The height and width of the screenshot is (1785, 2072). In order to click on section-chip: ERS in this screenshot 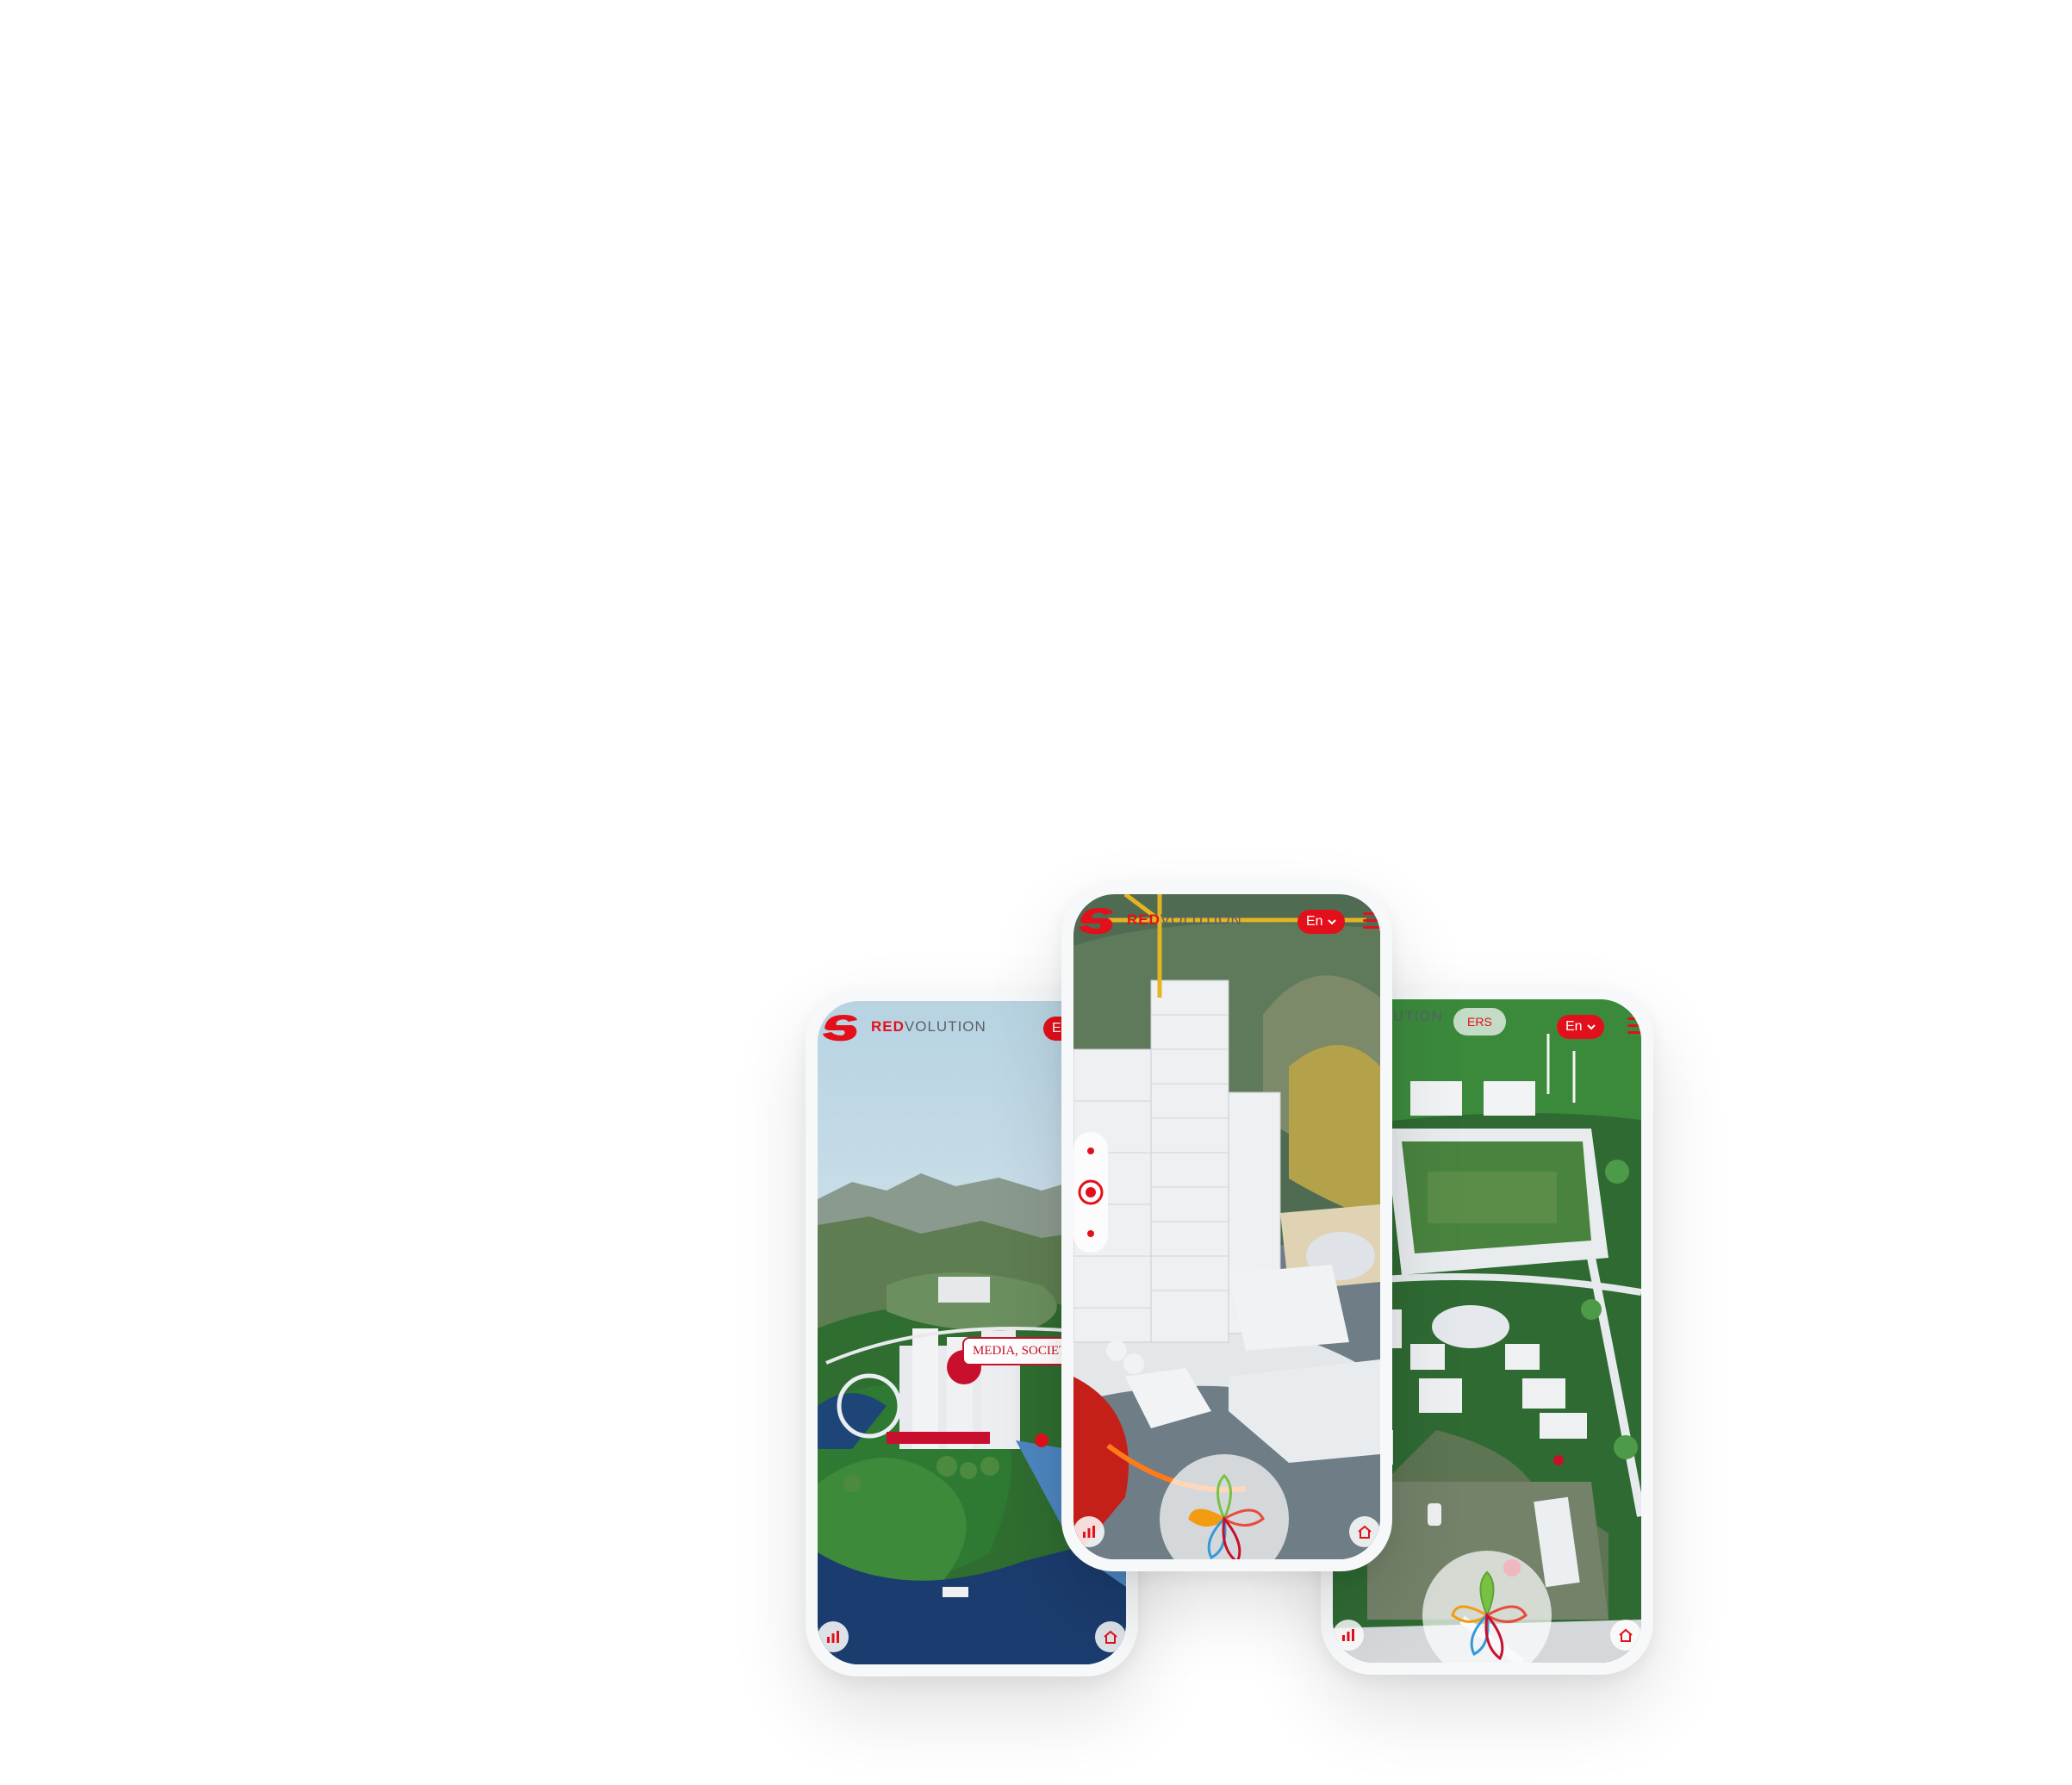, I will do `click(1480, 1022)`.